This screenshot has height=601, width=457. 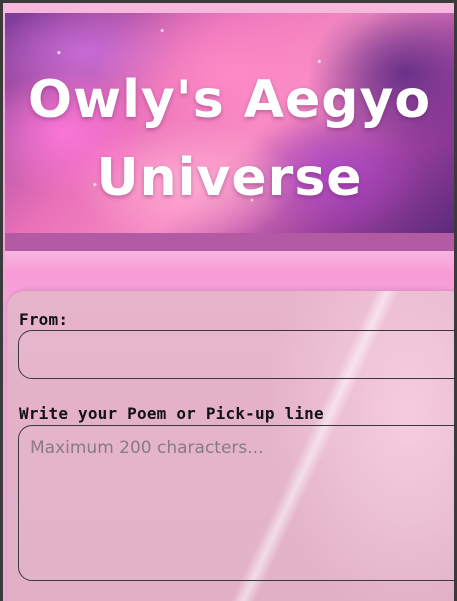 What do you see at coordinates (171, 413) in the screenshot?
I see `poem-label: Write your Poem or Pick-up line` at bounding box center [171, 413].